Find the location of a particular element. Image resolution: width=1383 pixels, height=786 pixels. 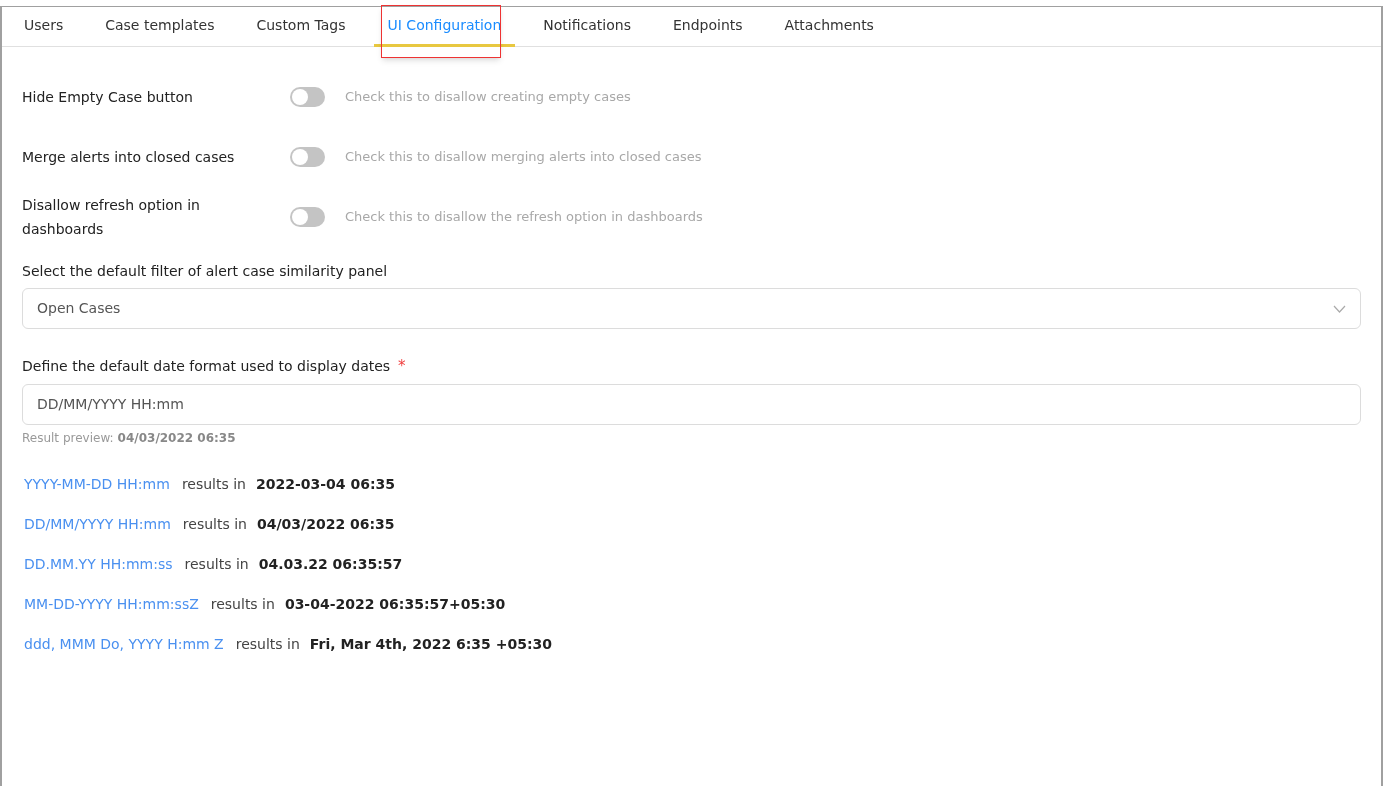

required-mark: * is located at coordinates (402, 366).